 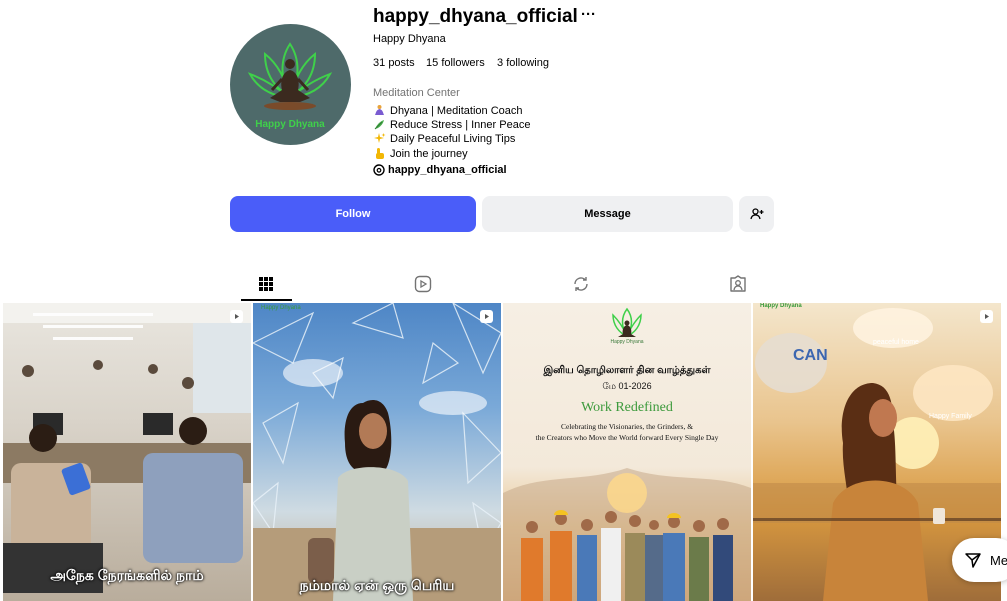 I want to click on grid-icon, so click(x=266, y=284).